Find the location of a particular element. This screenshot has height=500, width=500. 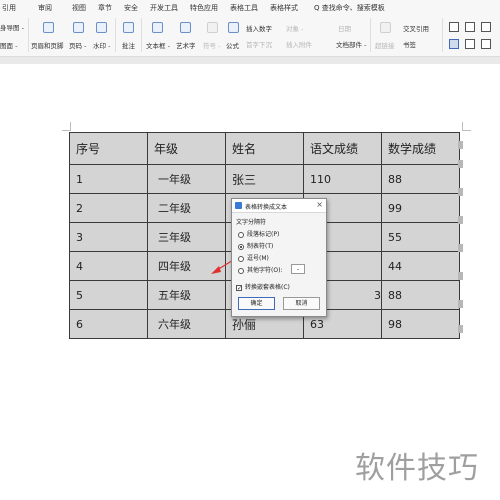

table-cell: 张三 is located at coordinates (264, 179).